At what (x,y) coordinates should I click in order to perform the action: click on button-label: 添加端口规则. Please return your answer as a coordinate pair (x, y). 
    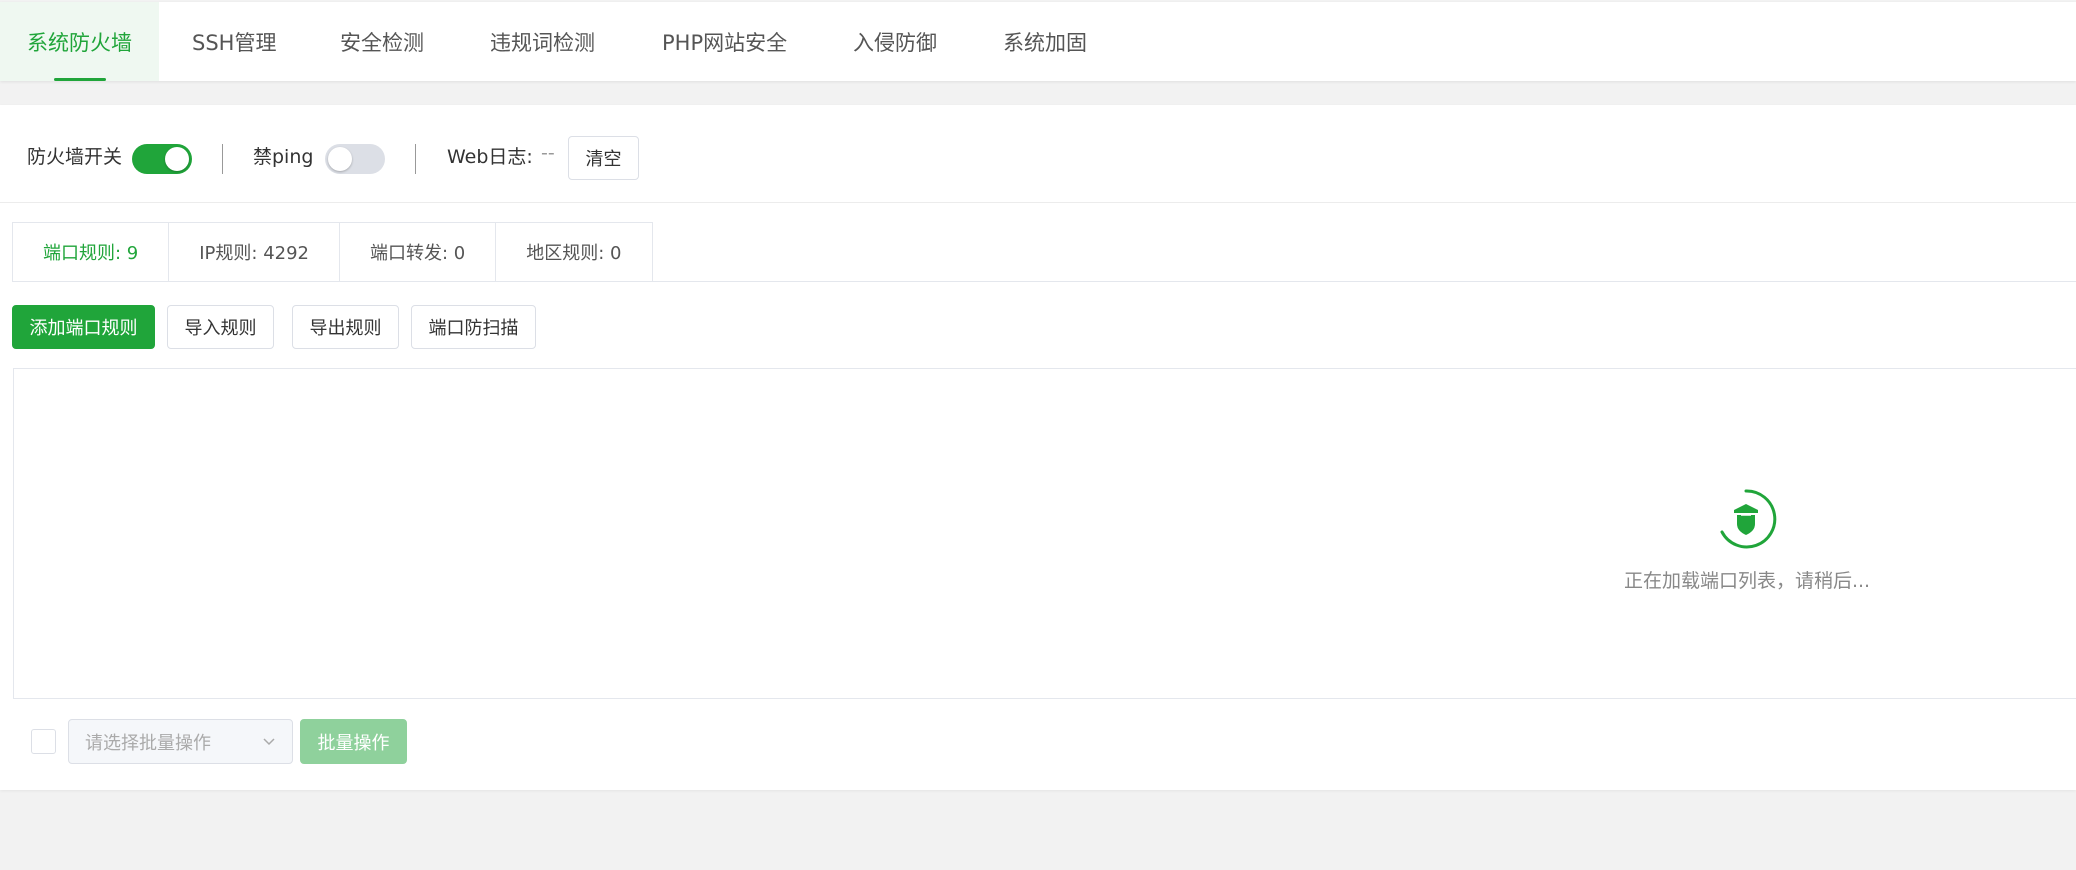
    Looking at the image, I should click on (83, 328).